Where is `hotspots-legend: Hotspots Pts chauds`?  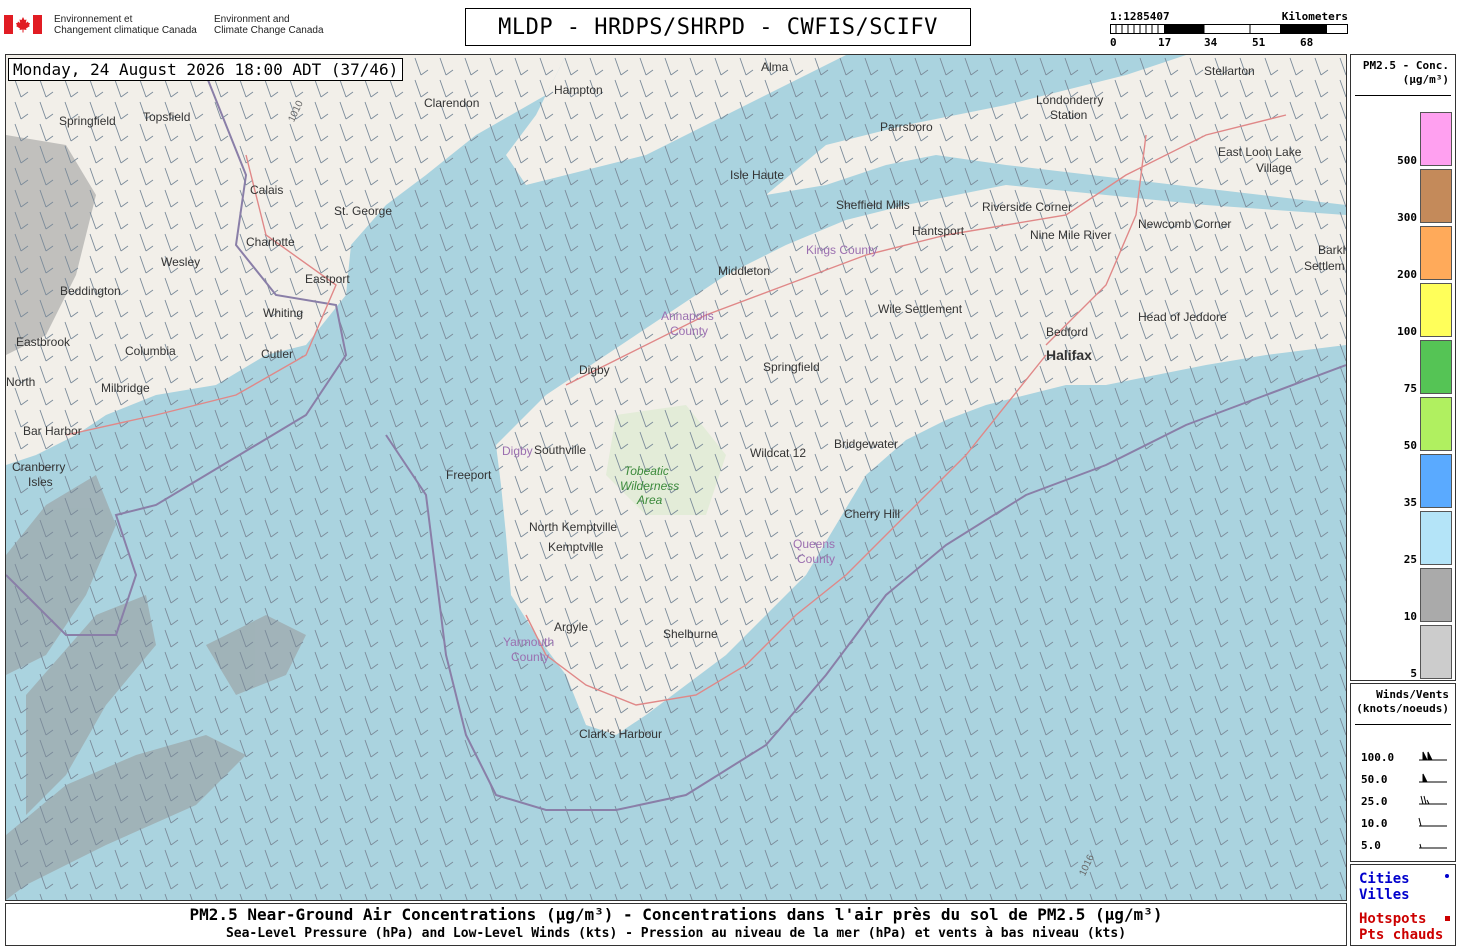 hotspots-legend: Hotspots Pts chauds is located at coordinates (1401, 927).